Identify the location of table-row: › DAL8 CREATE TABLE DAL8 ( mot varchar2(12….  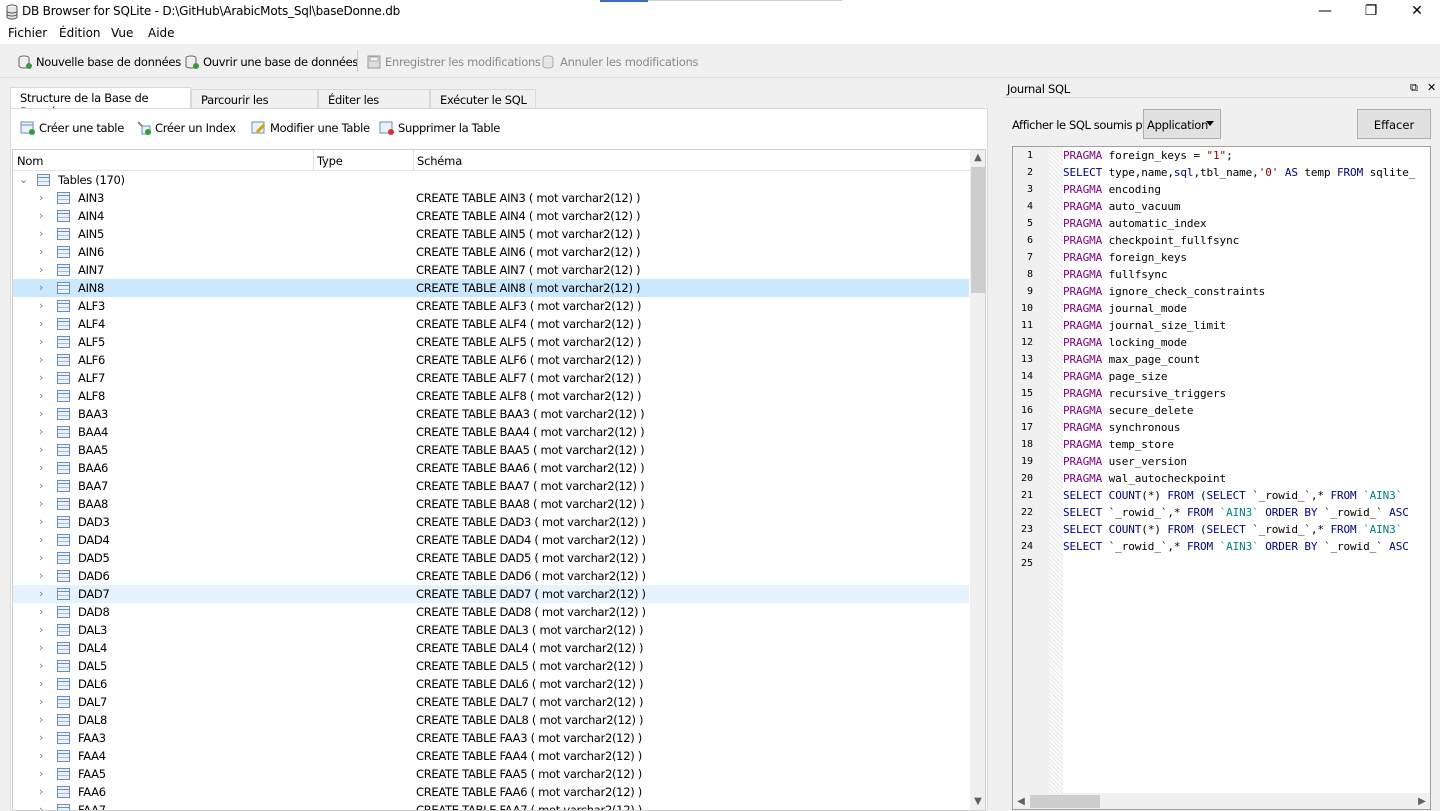
(491, 720).